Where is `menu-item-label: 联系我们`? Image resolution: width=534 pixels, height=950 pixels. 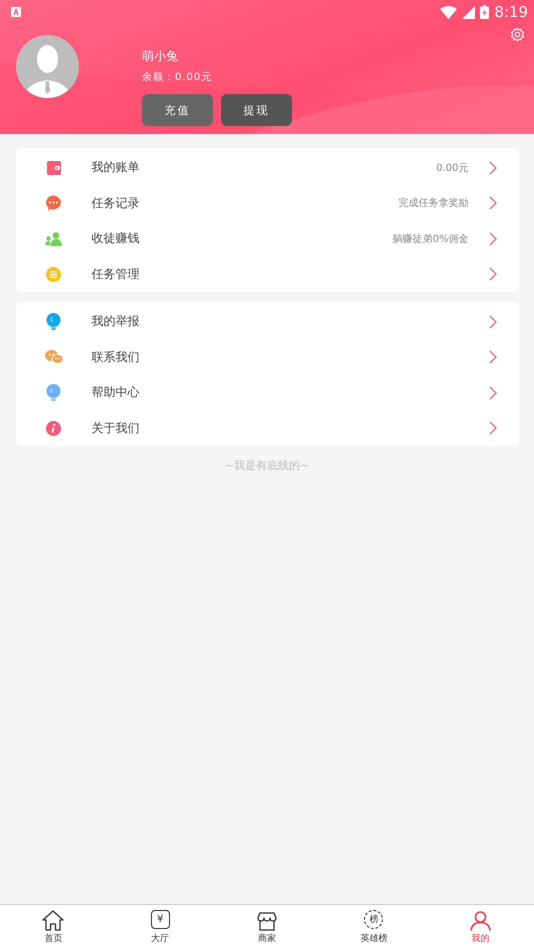 menu-item-label: 联系我们 is located at coordinates (116, 357).